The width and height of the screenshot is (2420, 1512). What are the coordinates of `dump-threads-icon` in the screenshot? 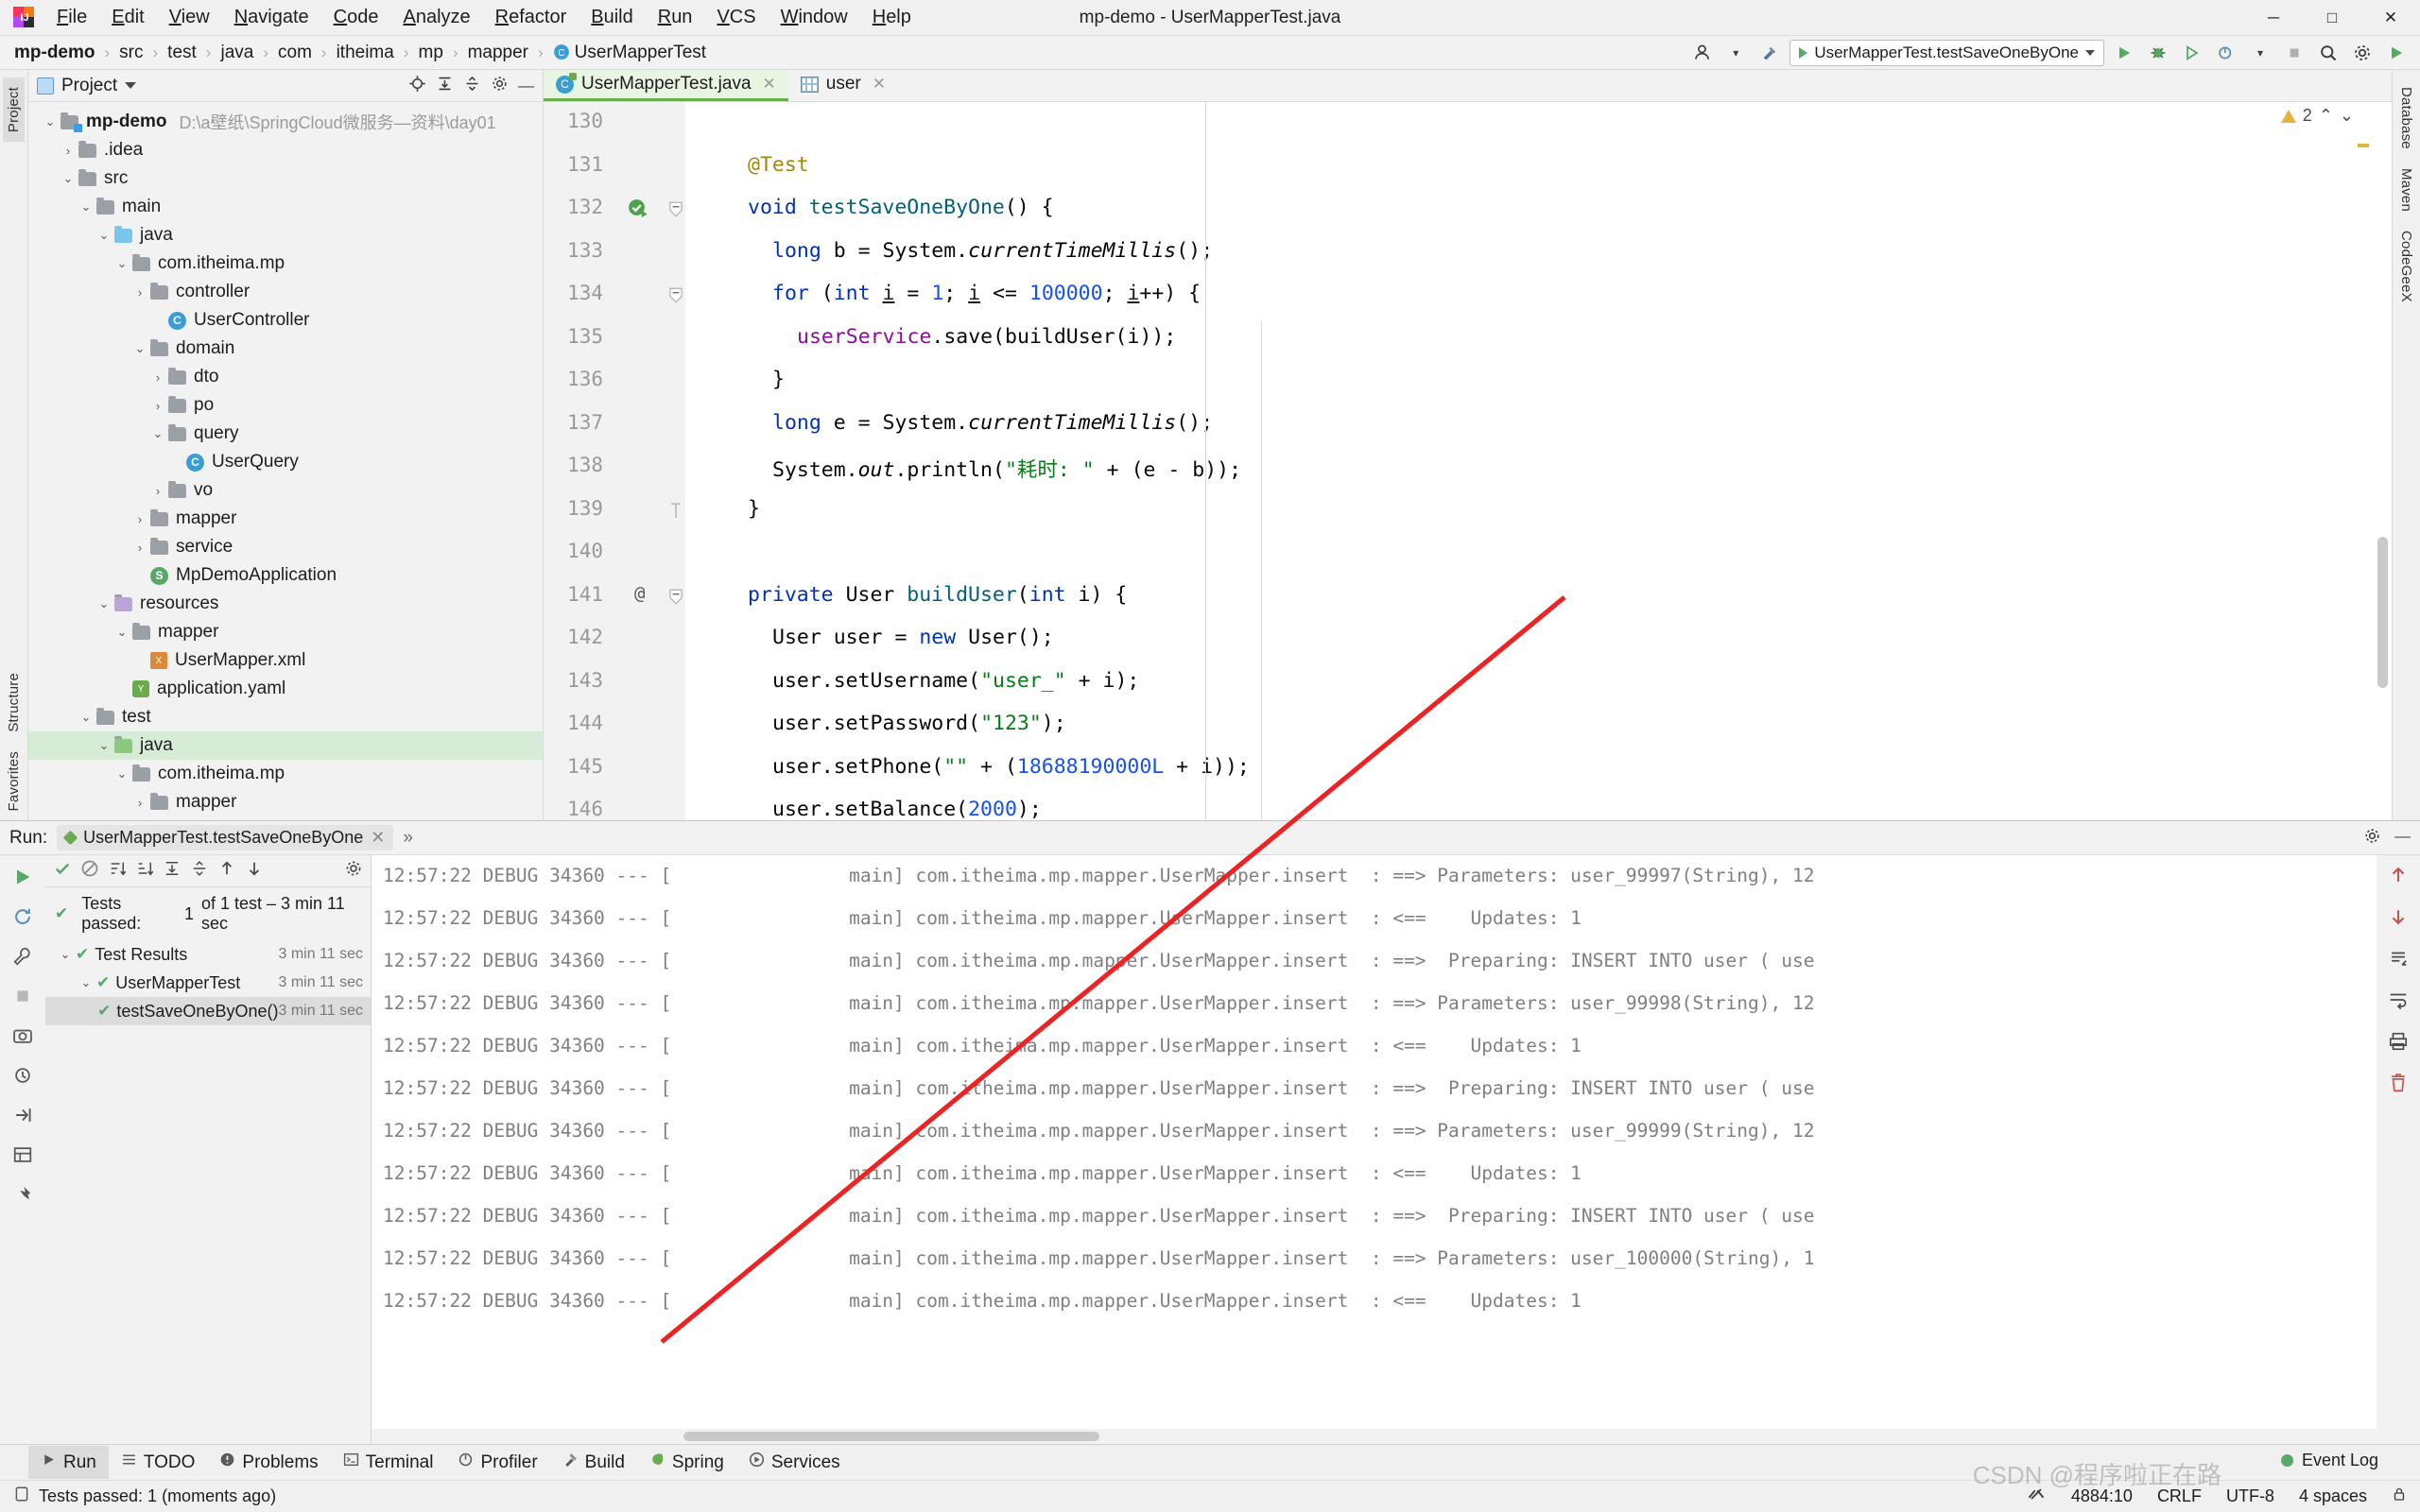 It's located at (22, 1075).